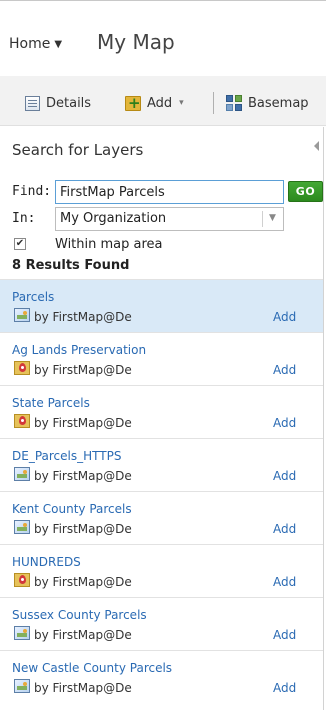 The width and height of the screenshot is (326, 710). What do you see at coordinates (46, 562) in the screenshot?
I see `result-title-link: HUNDREDS` at bounding box center [46, 562].